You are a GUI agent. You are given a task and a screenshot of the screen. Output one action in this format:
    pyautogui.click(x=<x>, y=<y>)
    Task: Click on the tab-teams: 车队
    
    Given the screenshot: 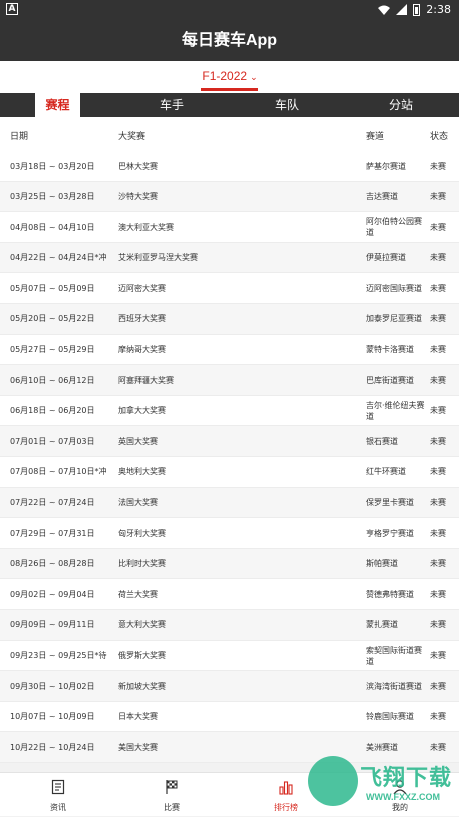 What is the action you would take?
    pyautogui.click(x=287, y=105)
    